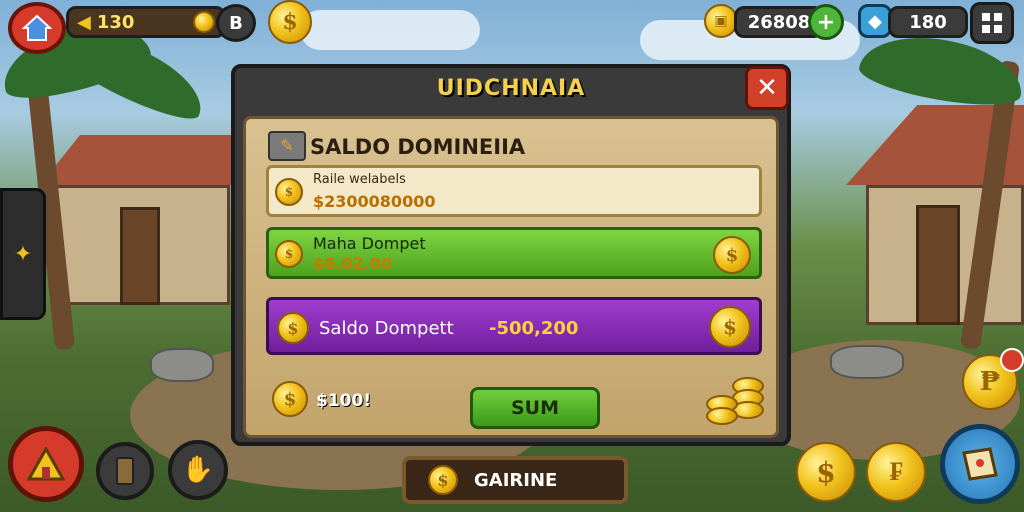 Image resolution: width=1024 pixels, height=512 pixels. I want to click on balance-row-1-value: $2300080000, so click(374, 201).